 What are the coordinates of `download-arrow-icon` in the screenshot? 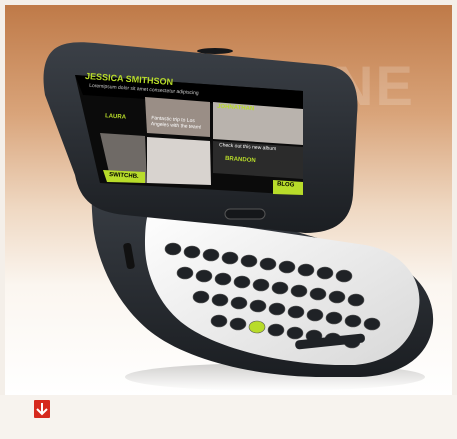 It's located at (42, 409).